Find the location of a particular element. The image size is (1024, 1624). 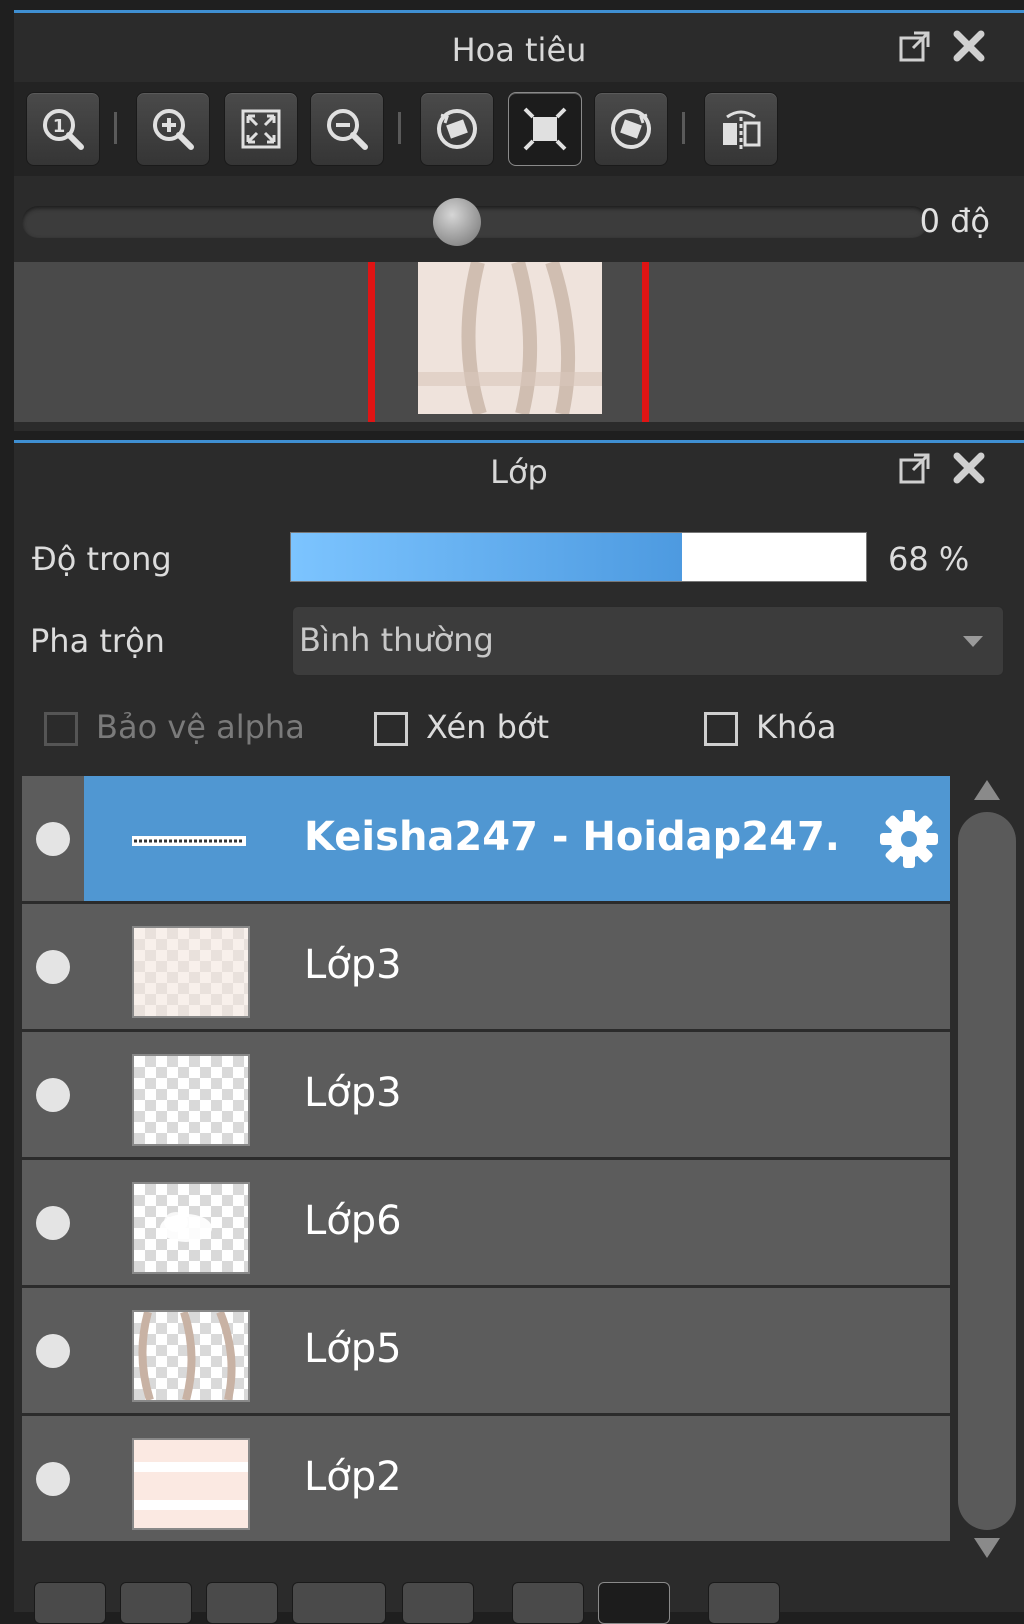

canvas-thumbnail is located at coordinates (510, 338).